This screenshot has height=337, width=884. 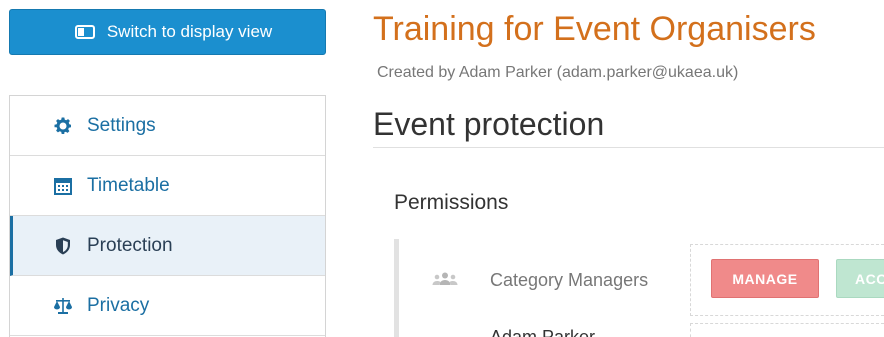 I want to click on access-permission-tag: ACCESS, so click(x=860, y=278).